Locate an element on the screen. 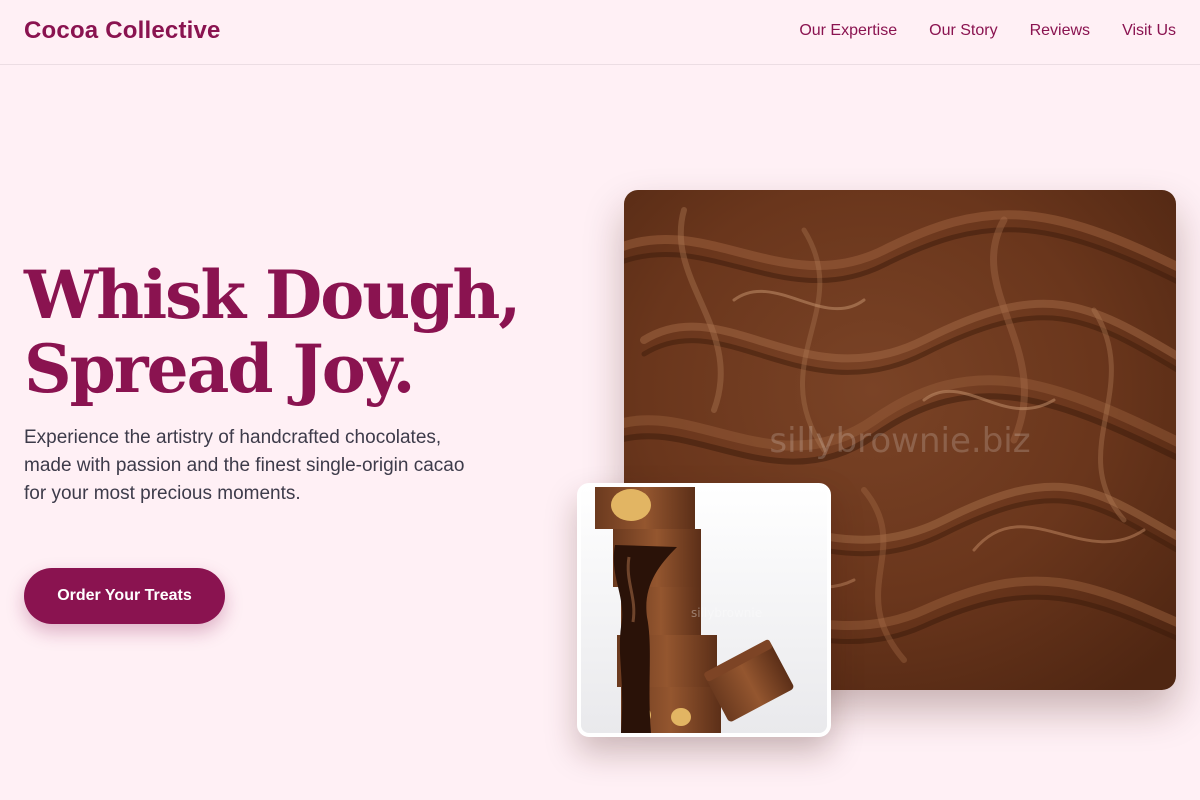 This screenshot has width=1200, height=800. main-image-watermark: sillybrownie.biz is located at coordinates (899, 441).